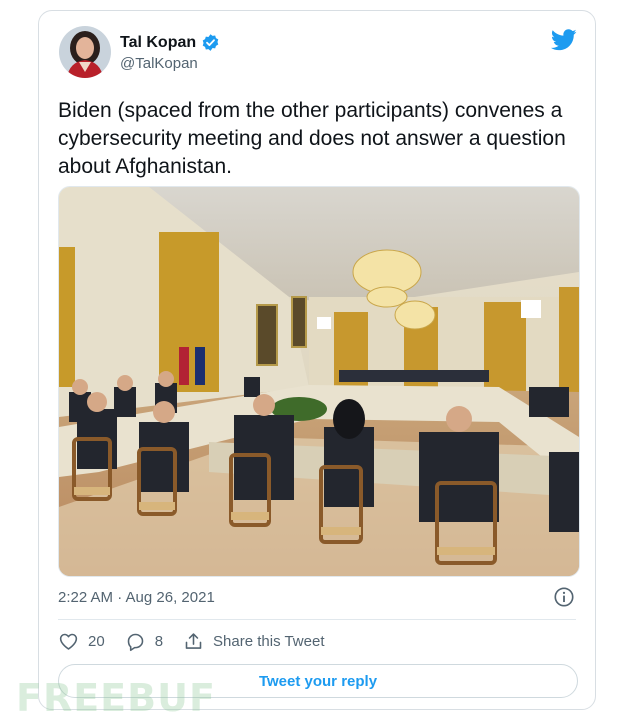  Describe the element at coordinates (158, 43) in the screenshot. I see `author-name: Tal Kopan` at that location.